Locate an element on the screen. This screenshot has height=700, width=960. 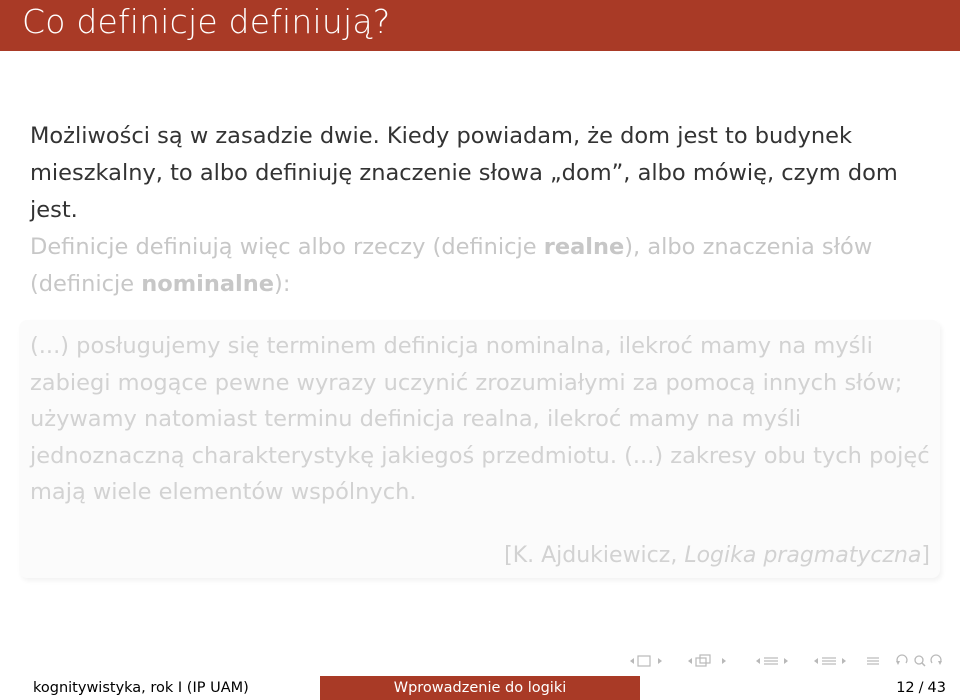
quote-source-prefix: [K. Ajdukiewicz, is located at coordinates (594, 555).